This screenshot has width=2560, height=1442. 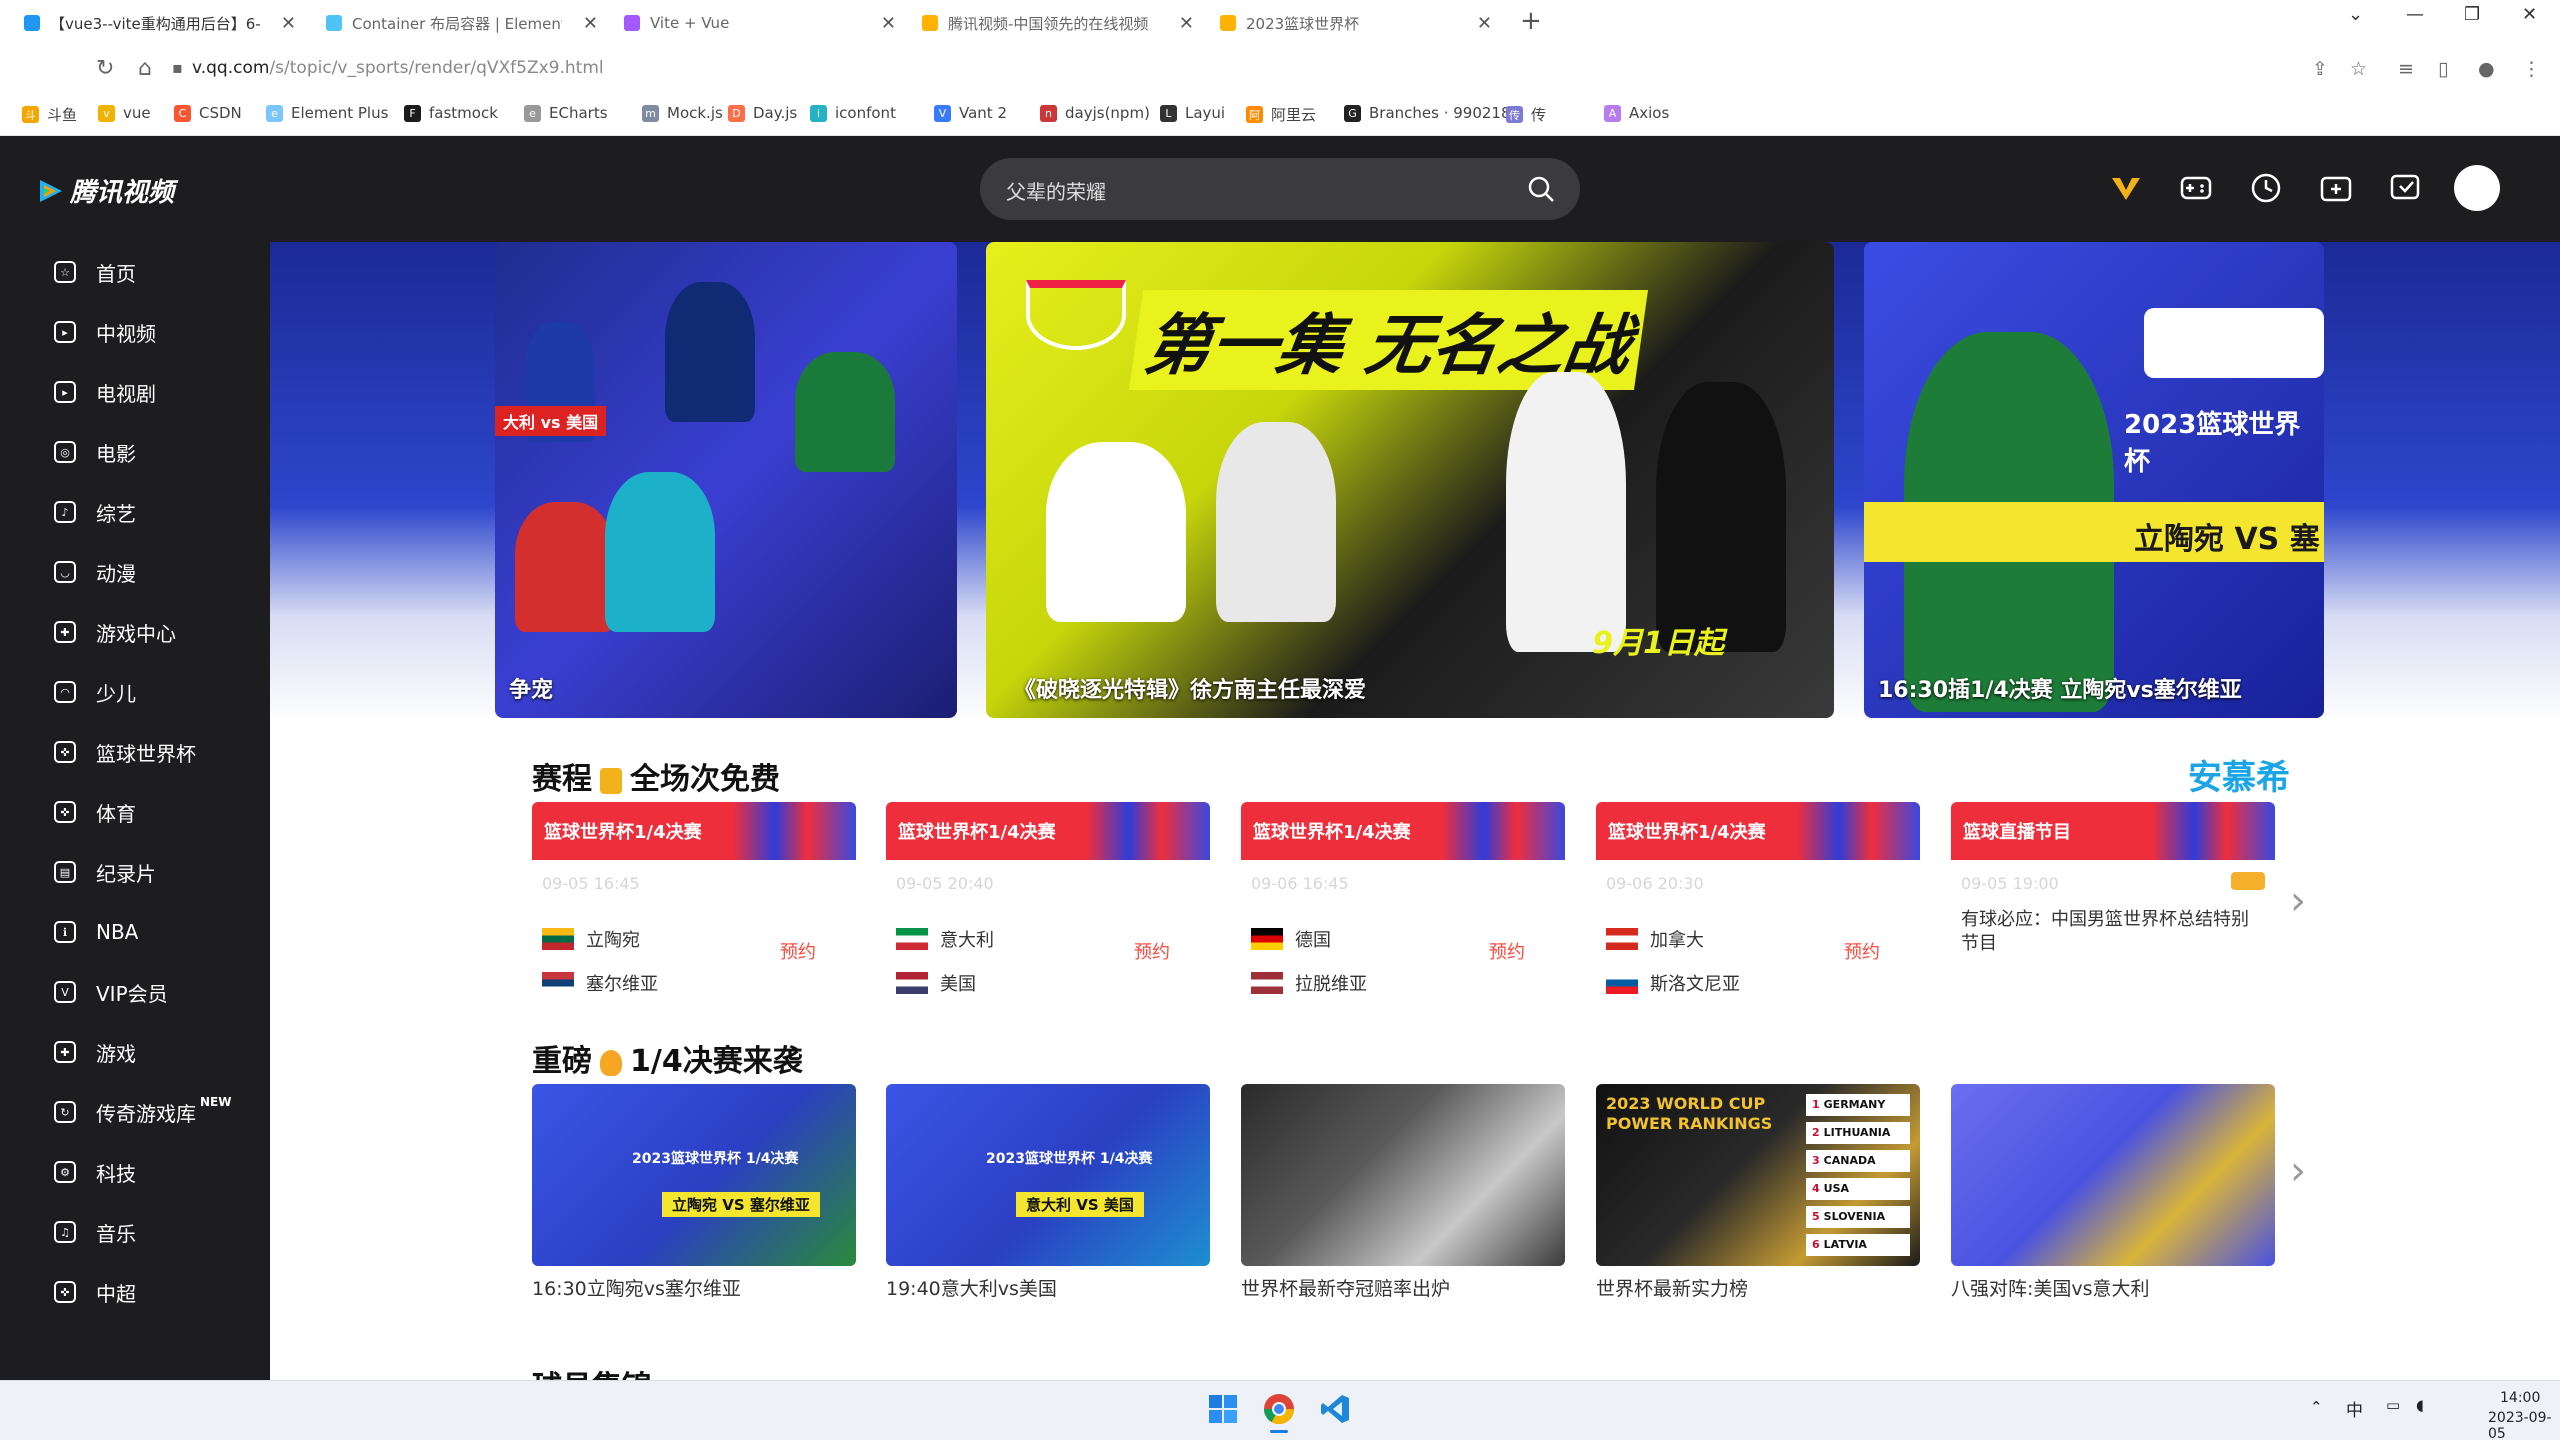 What do you see at coordinates (2443, 69) in the screenshot?
I see `side-panel-icon: ▯` at bounding box center [2443, 69].